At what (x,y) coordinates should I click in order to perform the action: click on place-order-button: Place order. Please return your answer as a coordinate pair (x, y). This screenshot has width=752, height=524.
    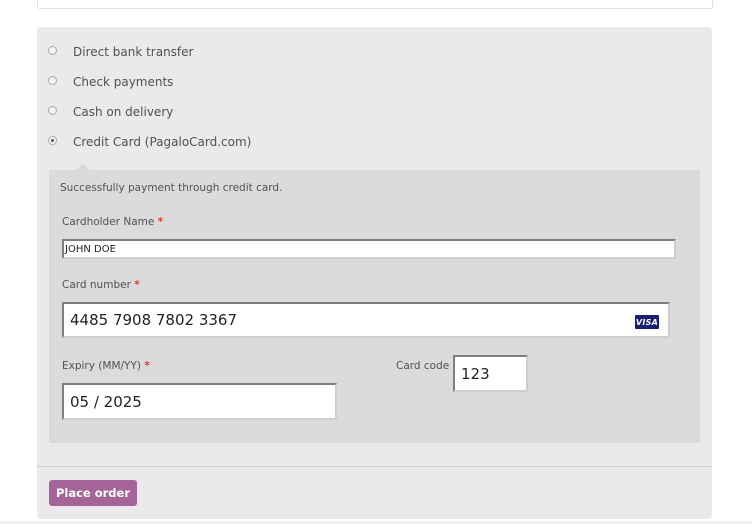
    Looking at the image, I should click on (93, 493).